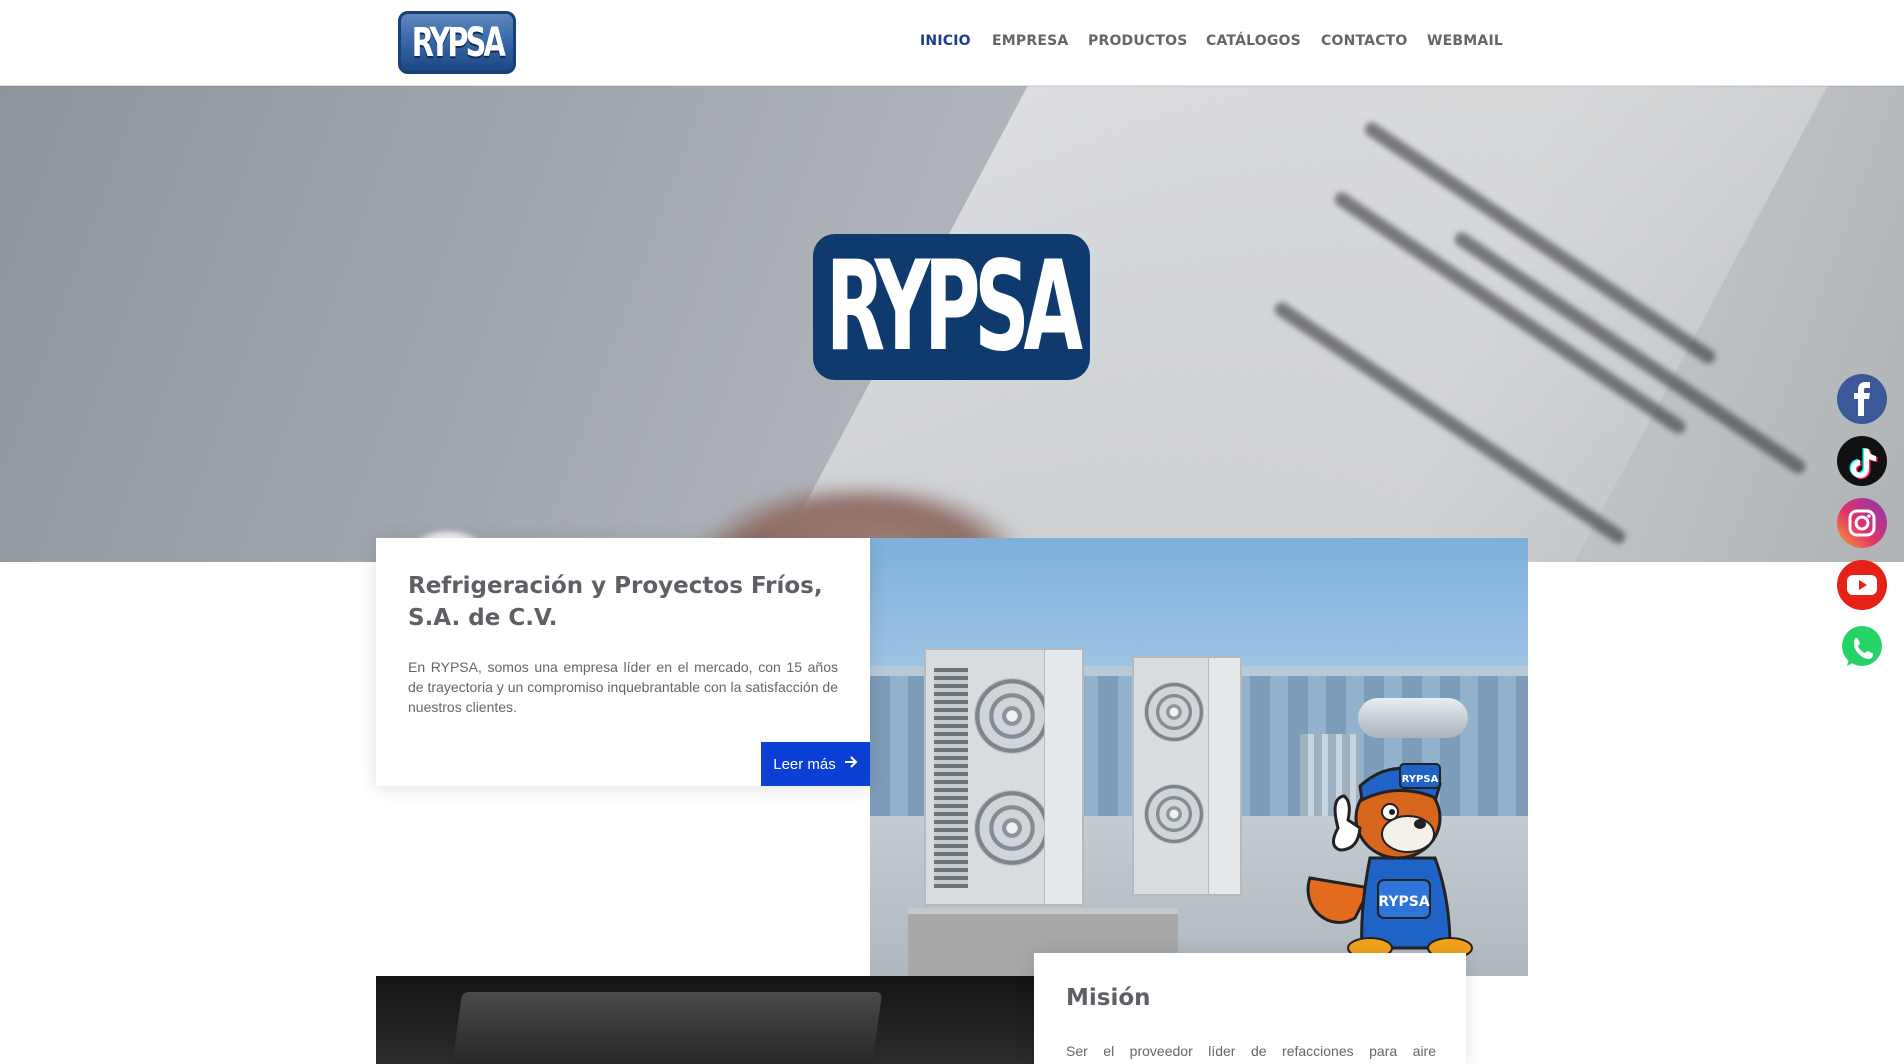  What do you see at coordinates (1862, 523) in the screenshot?
I see `instagram-icon` at bounding box center [1862, 523].